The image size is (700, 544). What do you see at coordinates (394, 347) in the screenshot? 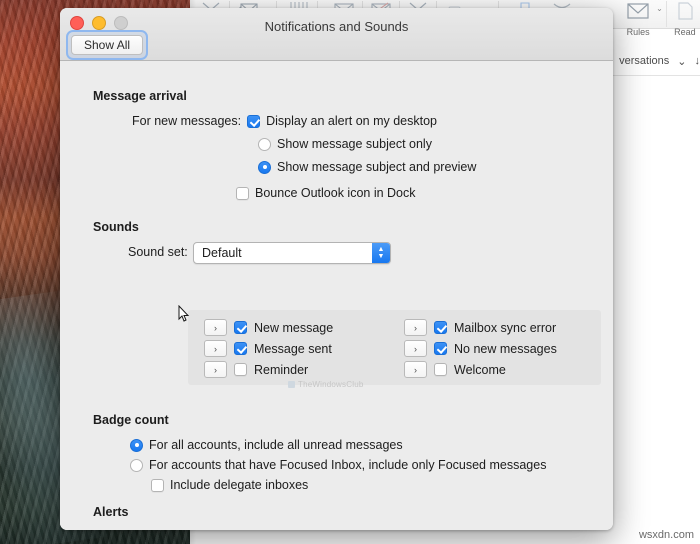
I see `sounds-list-panel: › New message › Message sent › Reminder` at bounding box center [394, 347].